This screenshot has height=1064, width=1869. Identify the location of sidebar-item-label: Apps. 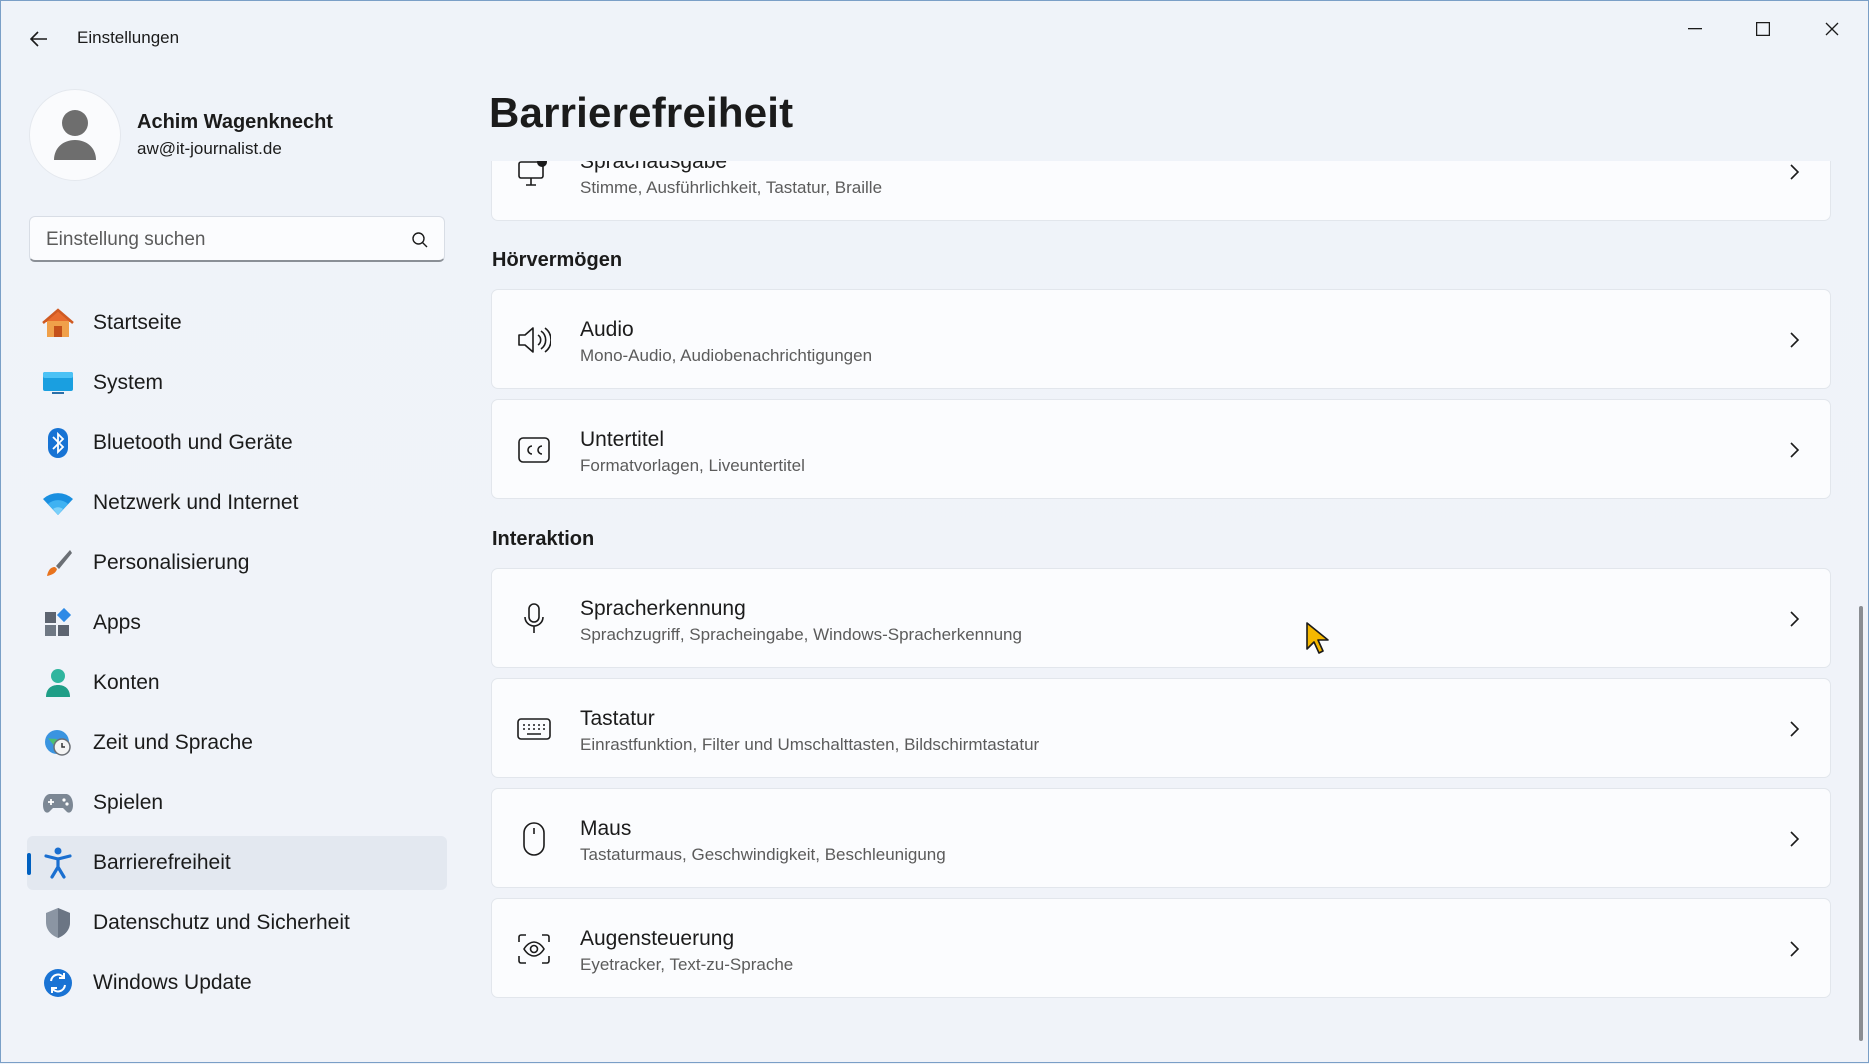
(117, 622).